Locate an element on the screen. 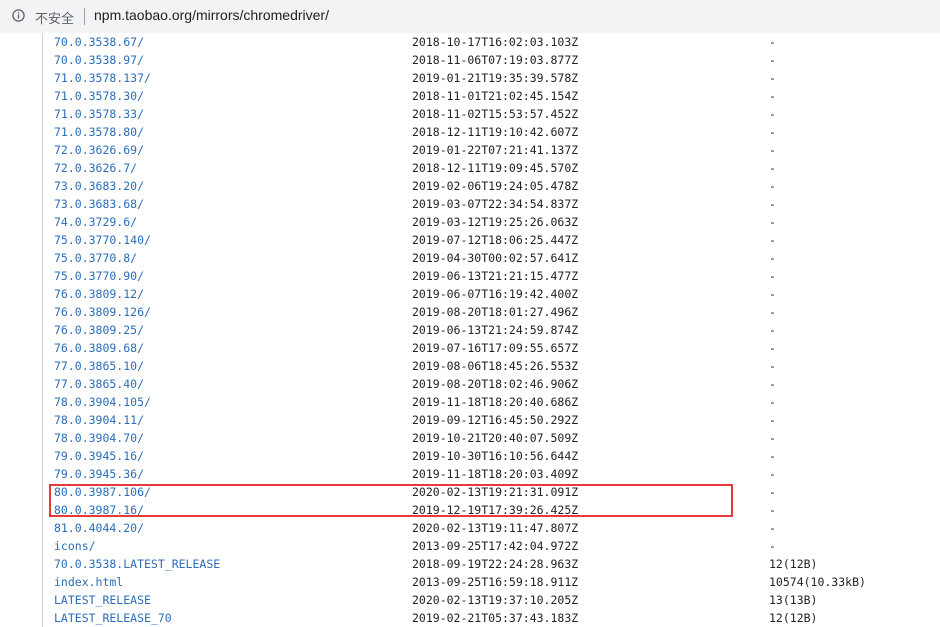  entry-date: 2020-02-13T19:37:10.205Z is located at coordinates (495, 600).